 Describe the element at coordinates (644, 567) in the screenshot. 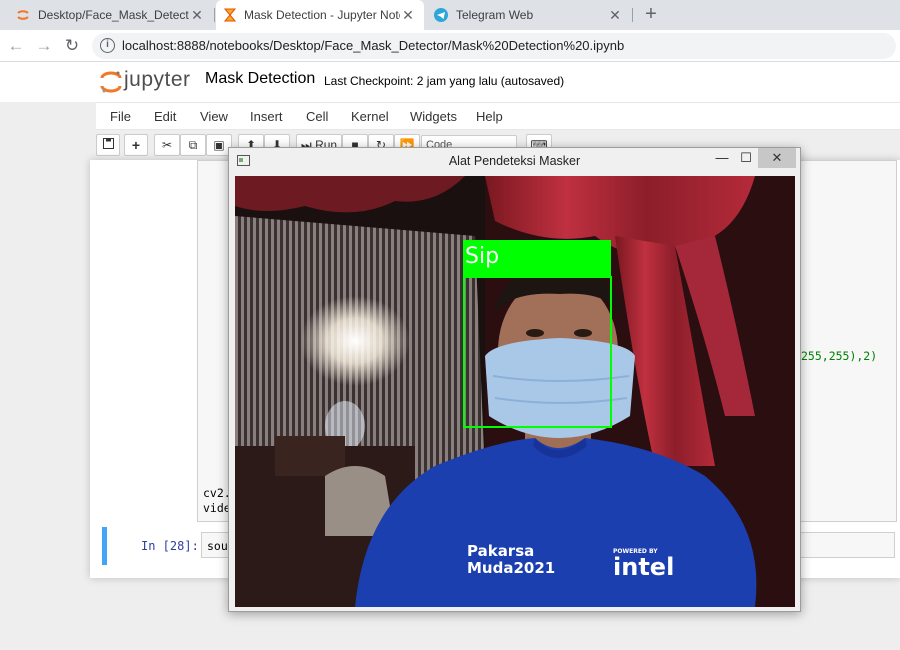

I see `shirt-text: intel` at that location.